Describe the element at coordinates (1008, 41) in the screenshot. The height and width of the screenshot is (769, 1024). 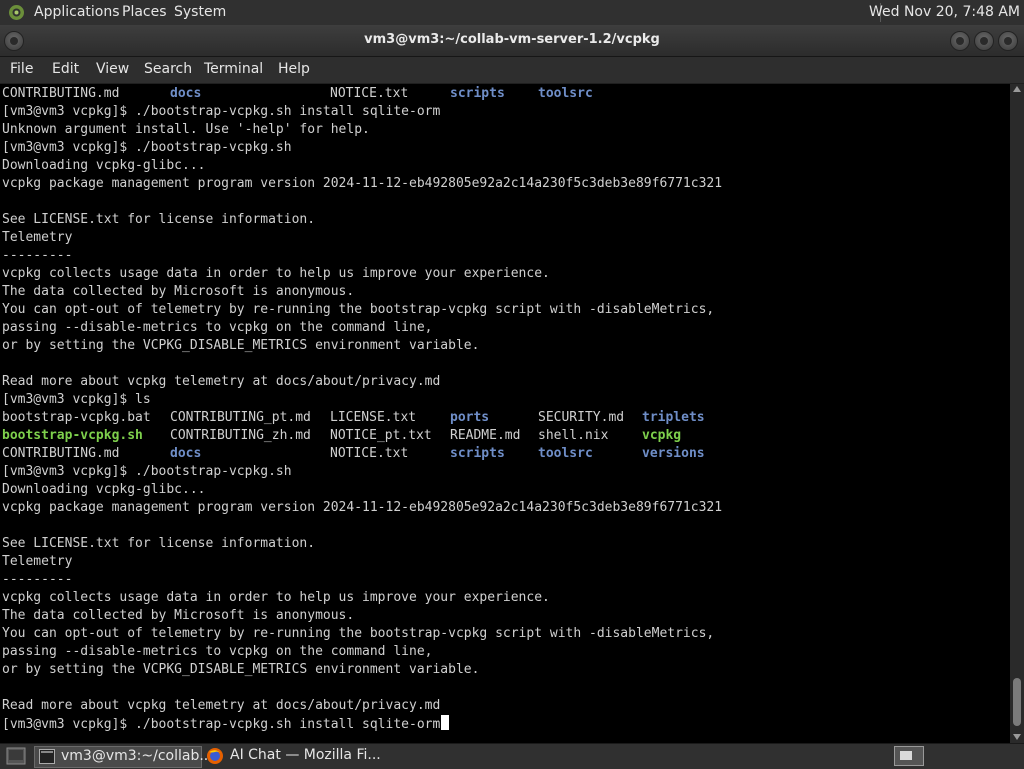
I see `close-button` at that location.